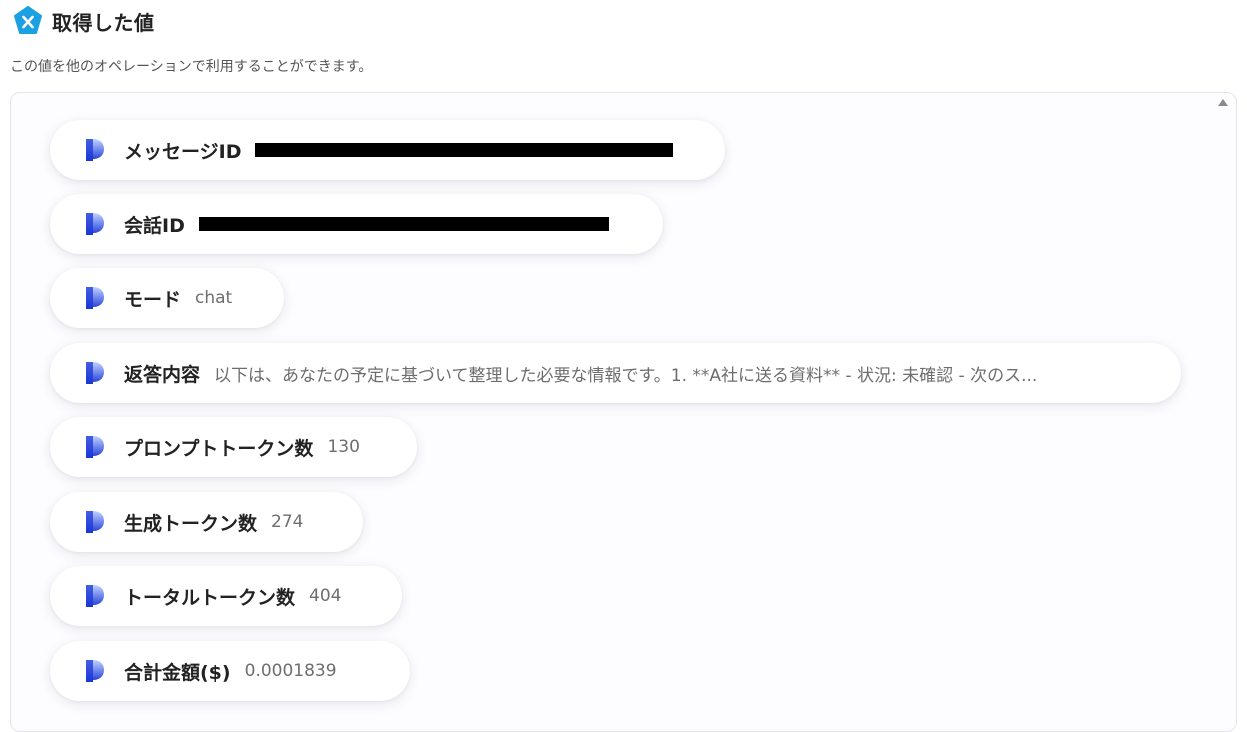 The height and width of the screenshot is (732, 1247). I want to click on output-item-value: 0.0001839, so click(290, 671).